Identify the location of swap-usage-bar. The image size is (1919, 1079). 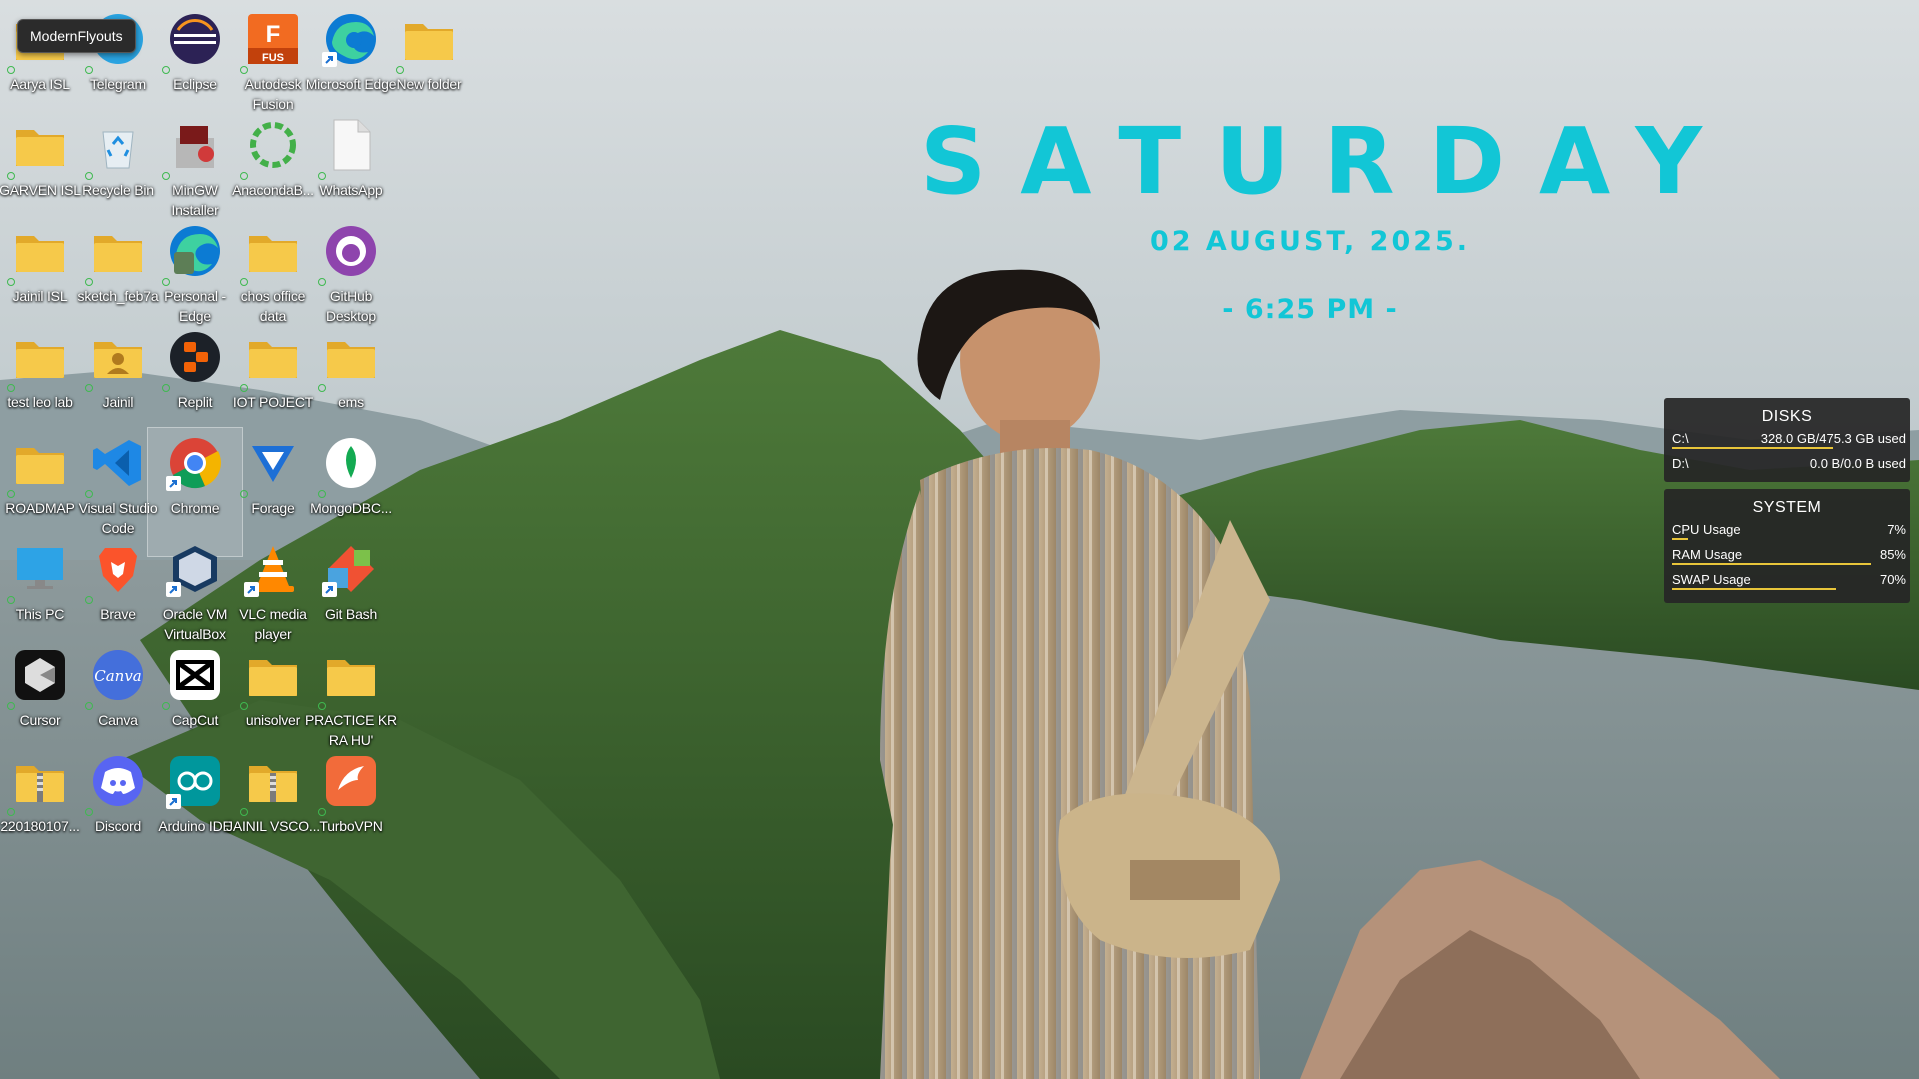
(1754, 589).